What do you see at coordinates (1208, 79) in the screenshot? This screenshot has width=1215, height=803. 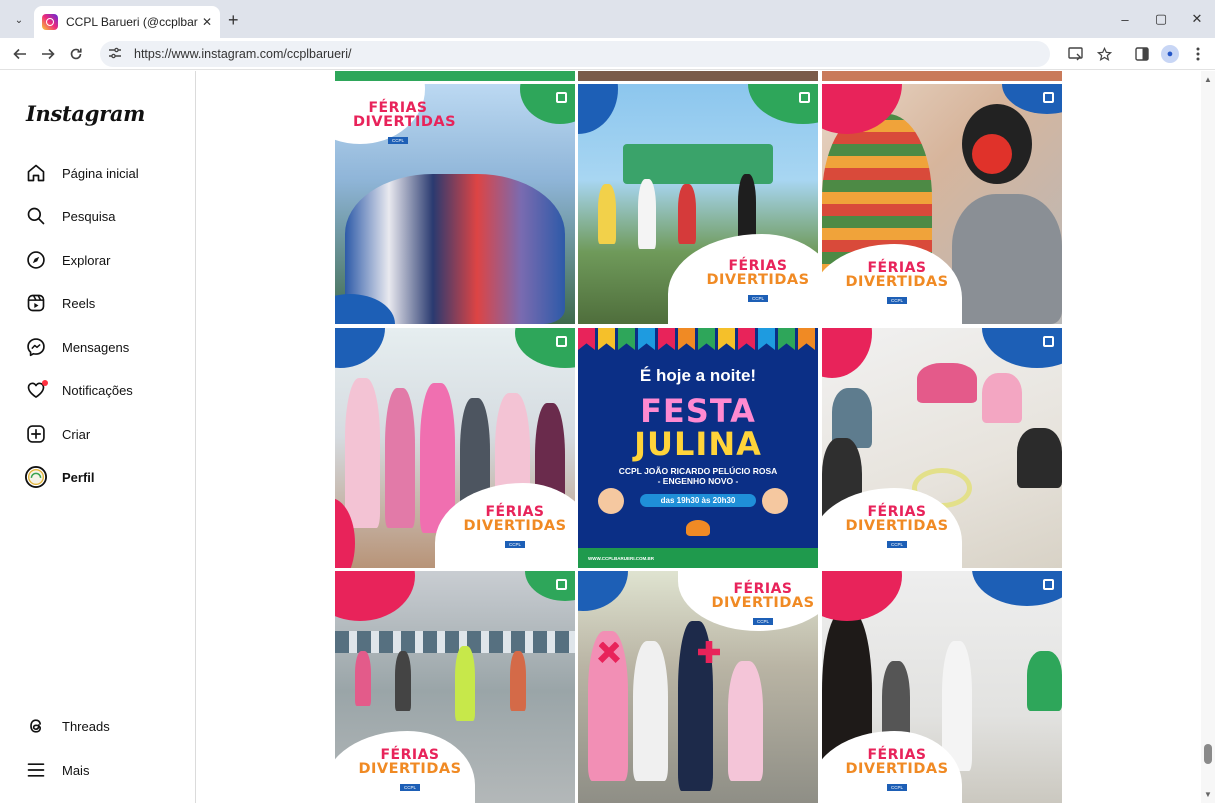 I see `scroll-up-arrow-icon: ▲` at bounding box center [1208, 79].